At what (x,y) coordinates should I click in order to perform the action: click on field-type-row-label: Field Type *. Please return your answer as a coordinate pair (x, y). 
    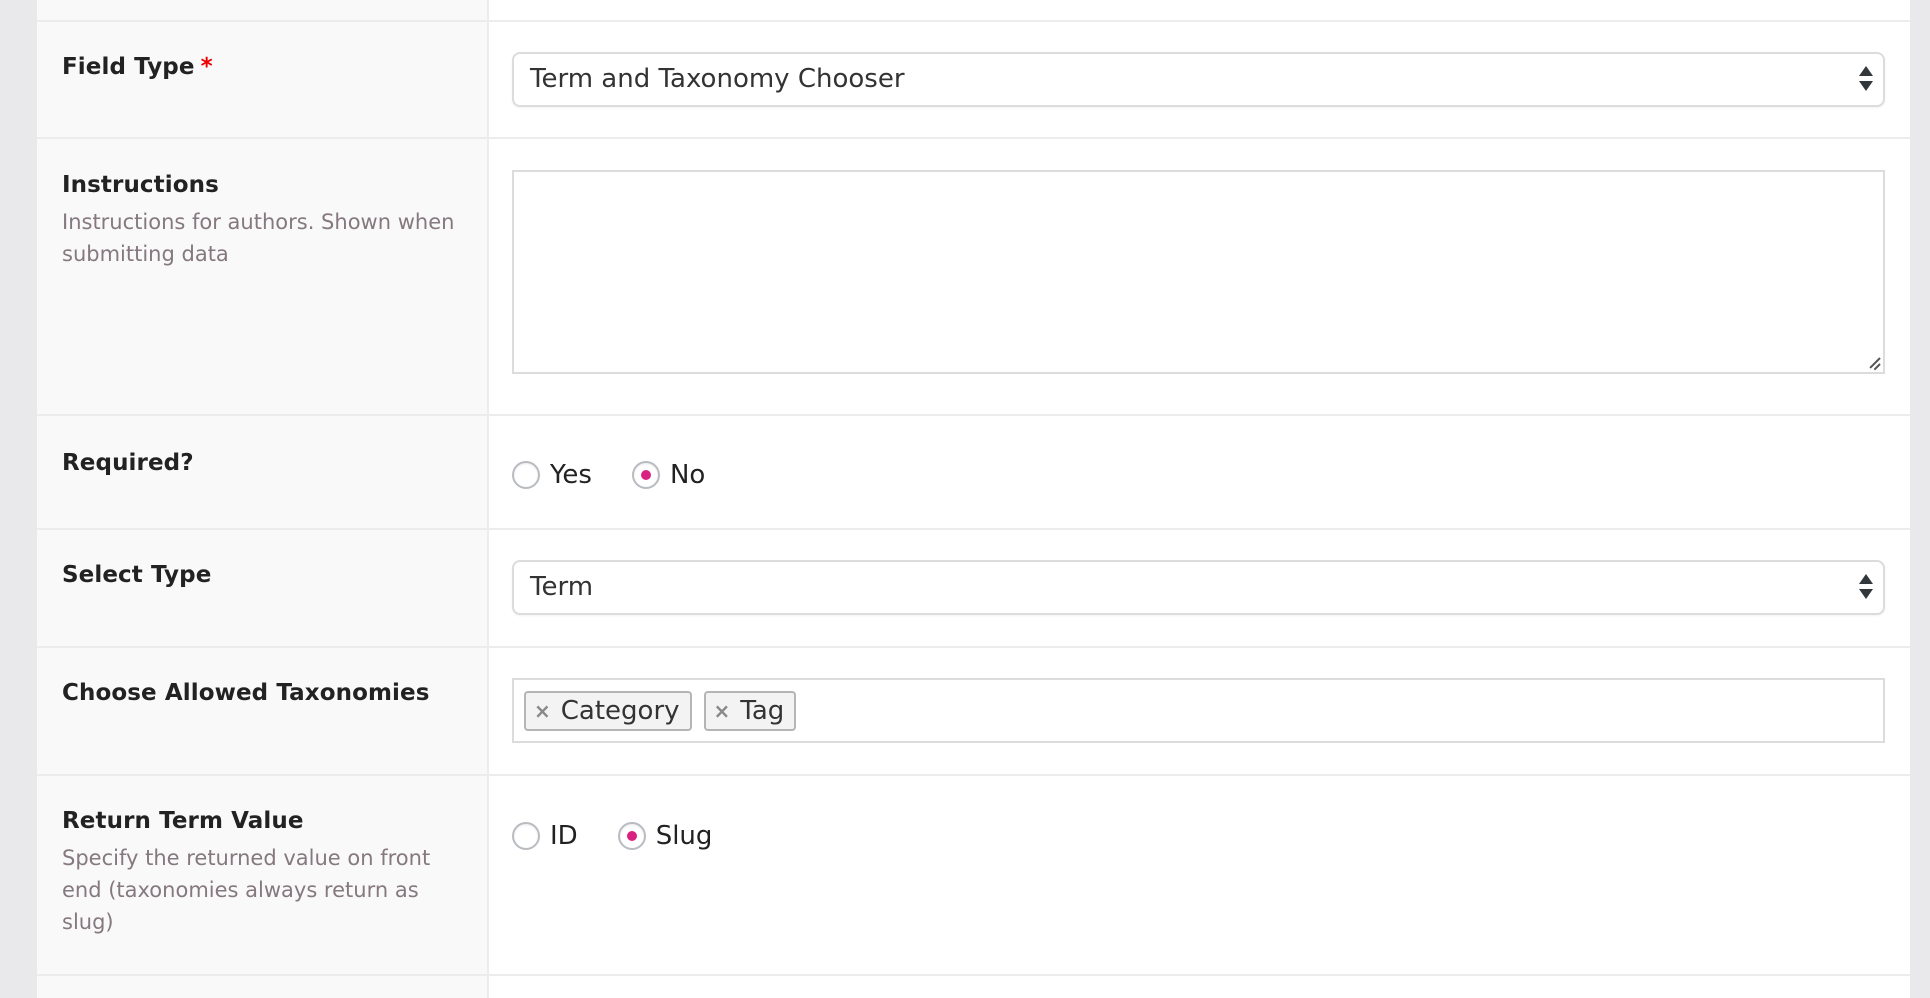
    Looking at the image, I should click on (262, 67).